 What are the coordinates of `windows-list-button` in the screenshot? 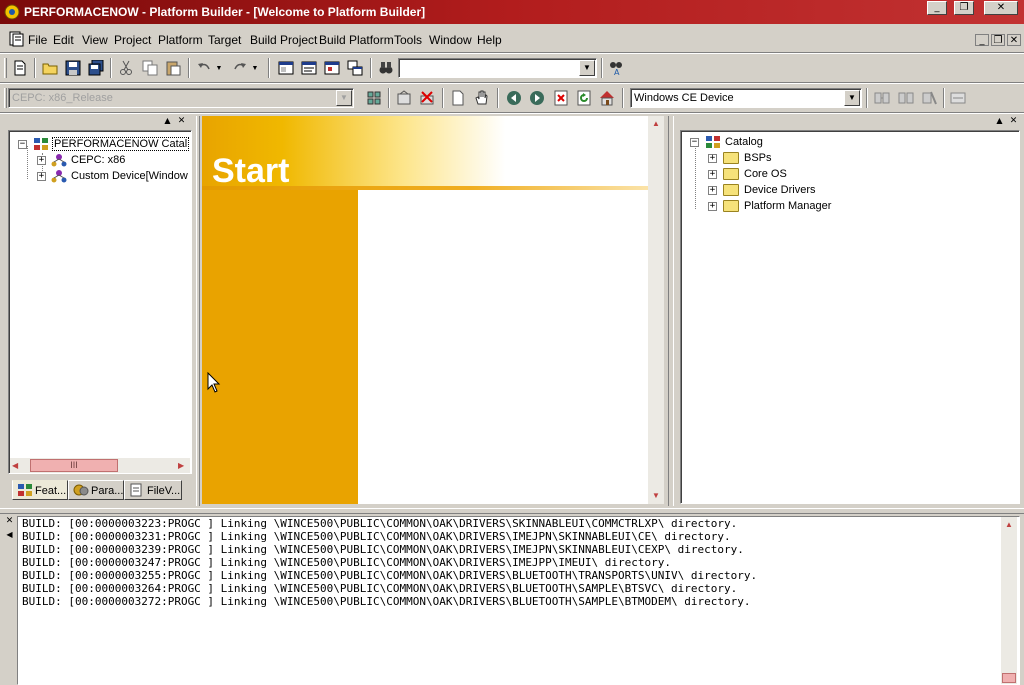 It's located at (355, 68).